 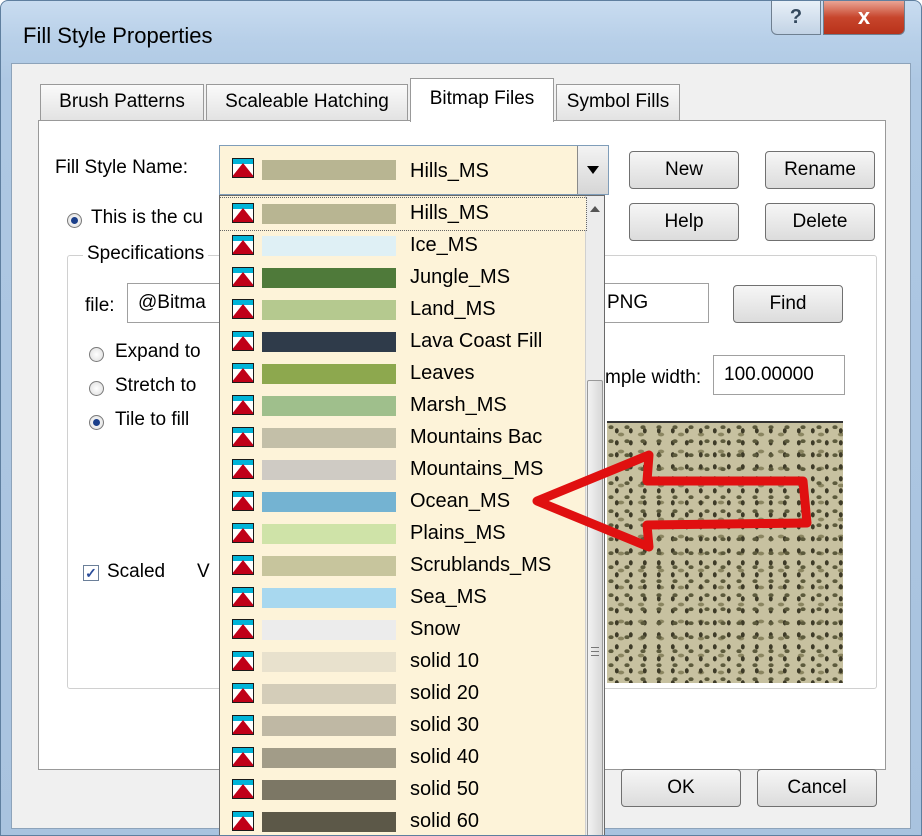 I want to click on list-item-label: Lava Coast Fill, so click(x=476, y=341).